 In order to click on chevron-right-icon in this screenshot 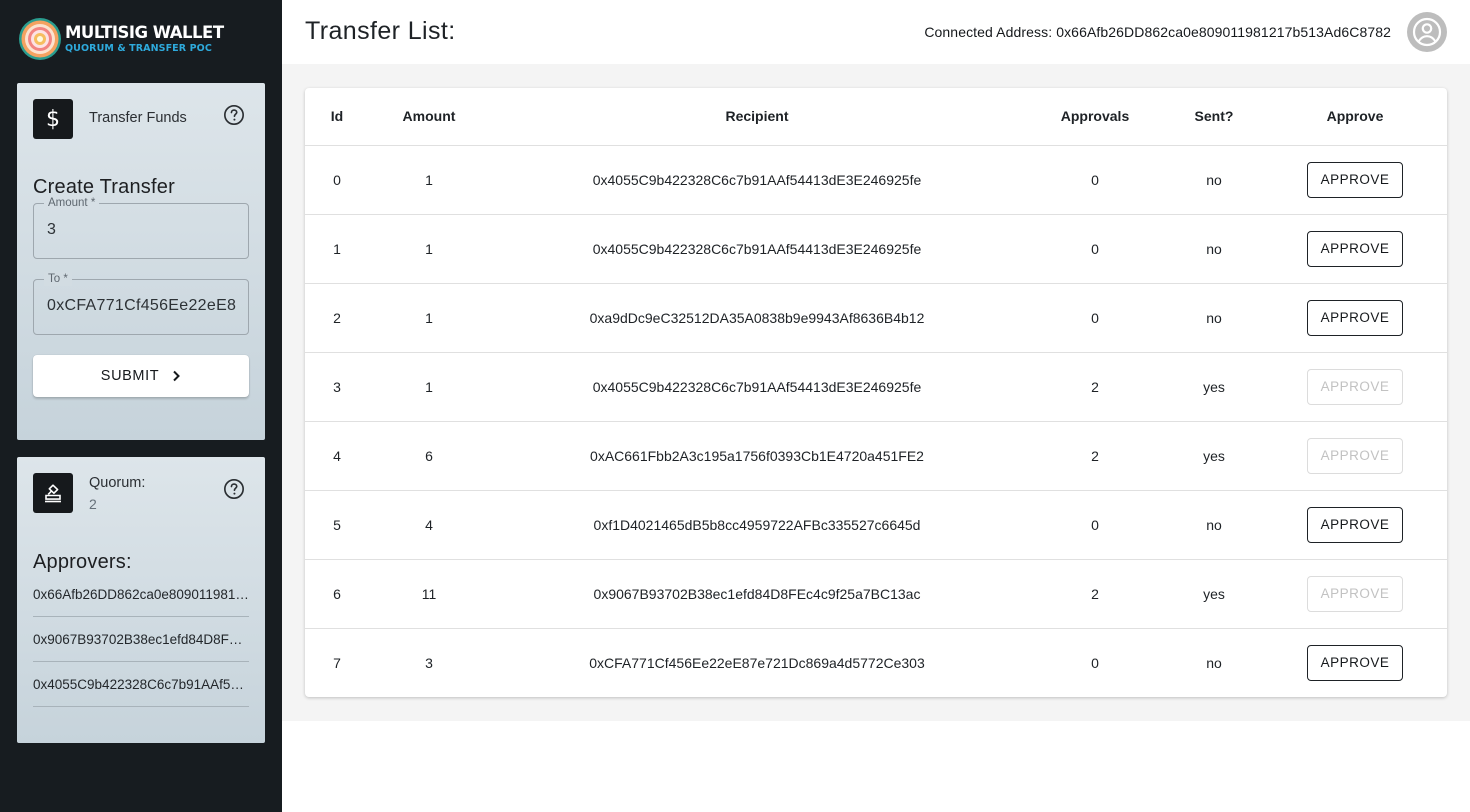, I will do `click(177, 376)`.